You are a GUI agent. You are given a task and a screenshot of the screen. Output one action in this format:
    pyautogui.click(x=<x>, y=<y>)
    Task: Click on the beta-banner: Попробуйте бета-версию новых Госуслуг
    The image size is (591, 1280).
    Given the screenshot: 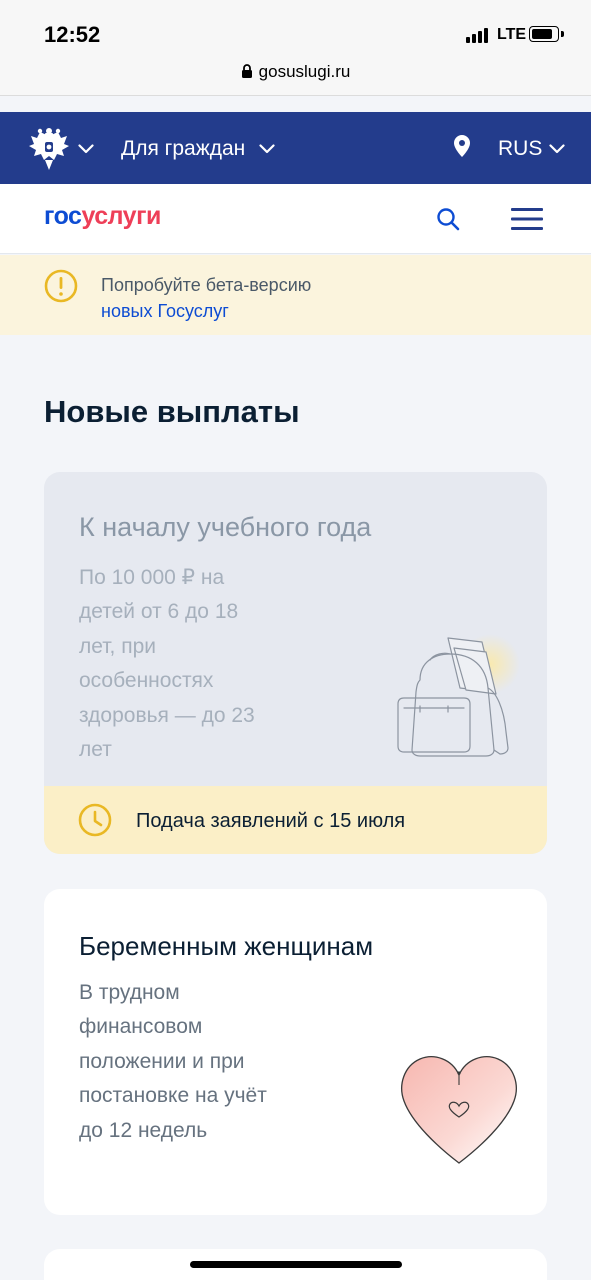 What is the action you would take?
    pyautogui.click(x=295, y=295)
    